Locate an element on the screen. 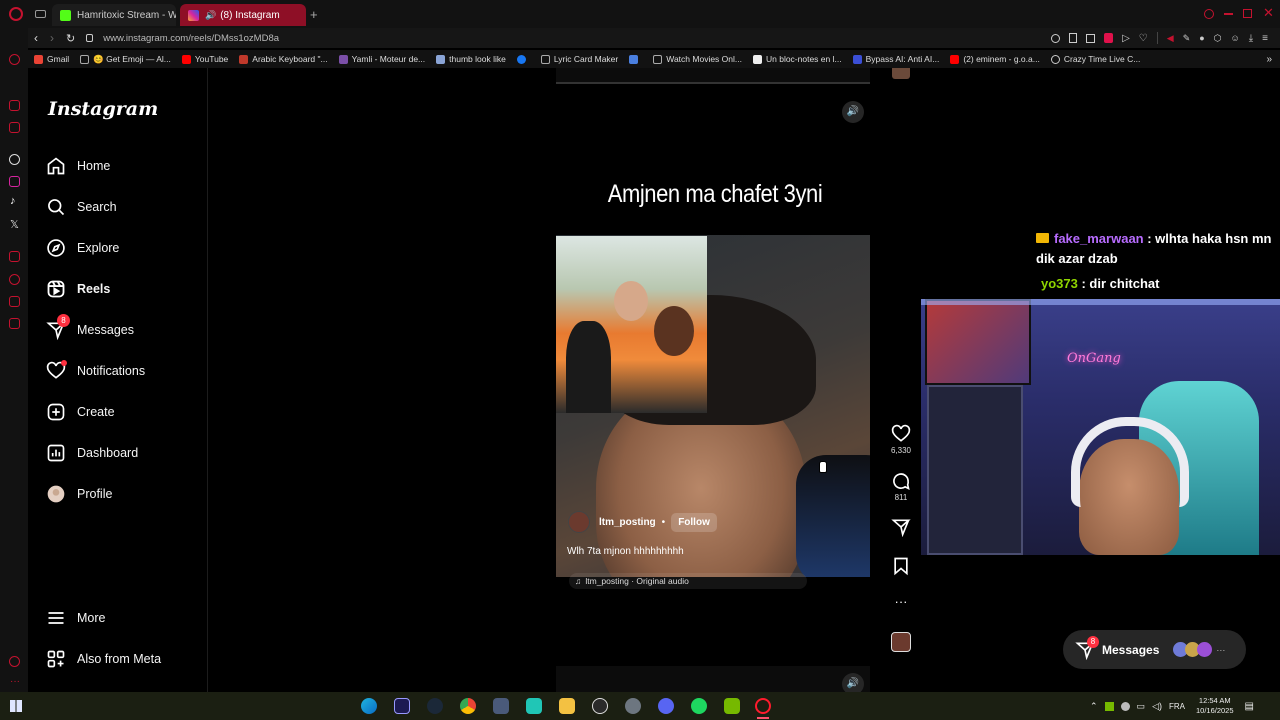 The image size is (1280, 720). extensions-sidebar-icon is located at coordinates (14, 323).